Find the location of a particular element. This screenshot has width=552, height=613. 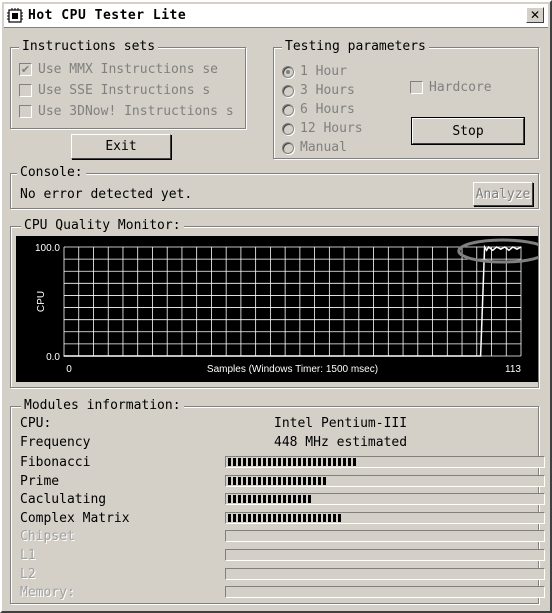

radio-6-hours-label: 6 Hours is located at coordinates (327, 109).